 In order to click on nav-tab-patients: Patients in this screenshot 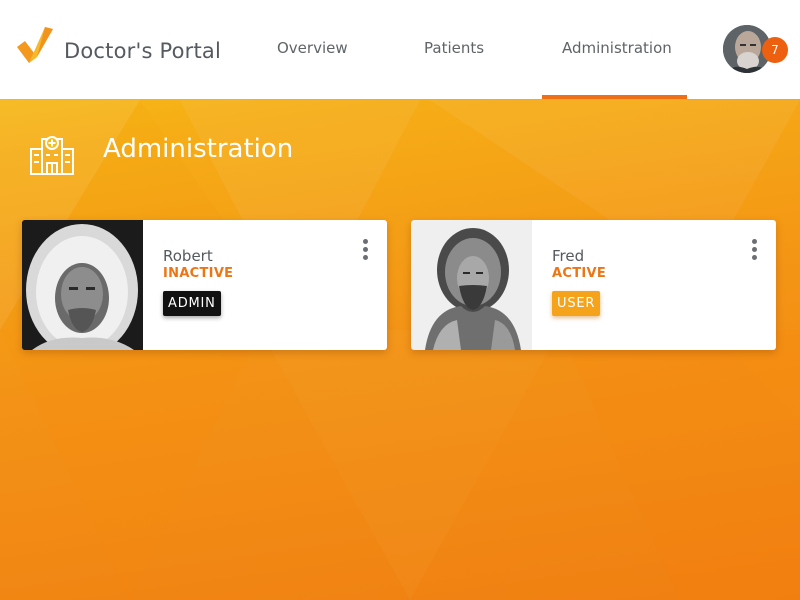, I will do `click(454, 48)`.